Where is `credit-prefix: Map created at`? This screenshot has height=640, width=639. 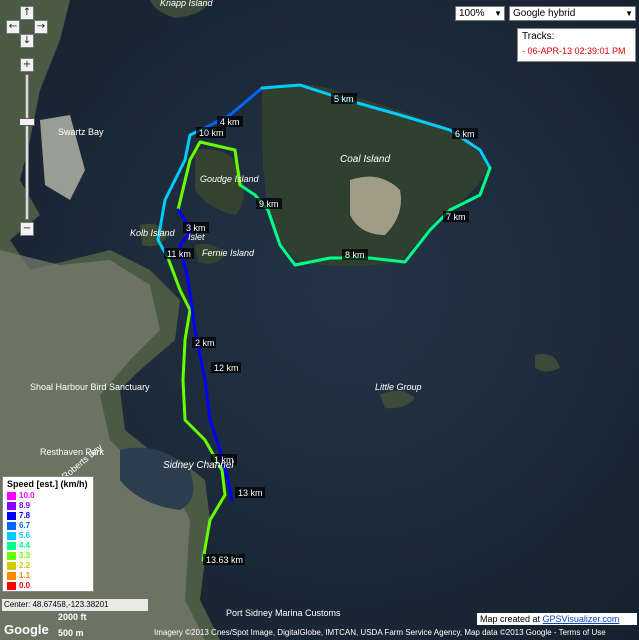 credit-prefix: Map created at is located at coordinates (511, 619).